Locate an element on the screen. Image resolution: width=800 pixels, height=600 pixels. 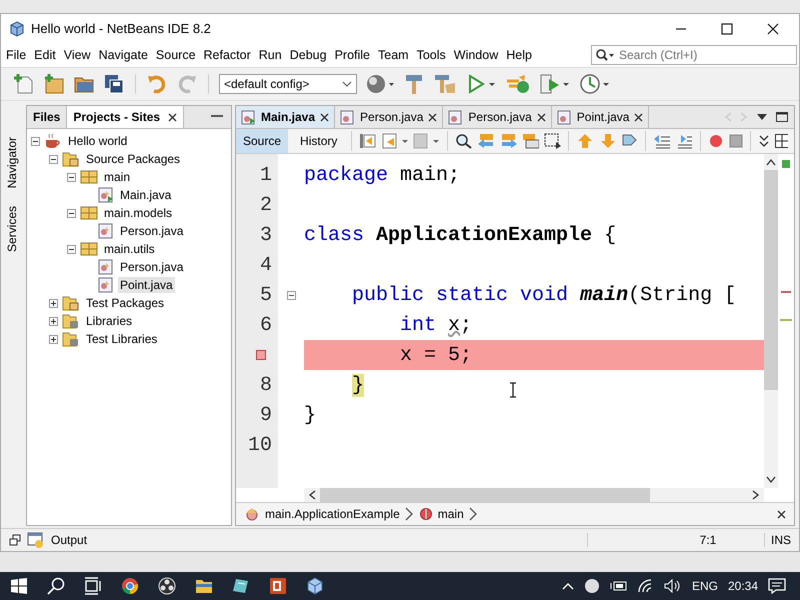
task-view-icon is located at coordinates (93, 586).